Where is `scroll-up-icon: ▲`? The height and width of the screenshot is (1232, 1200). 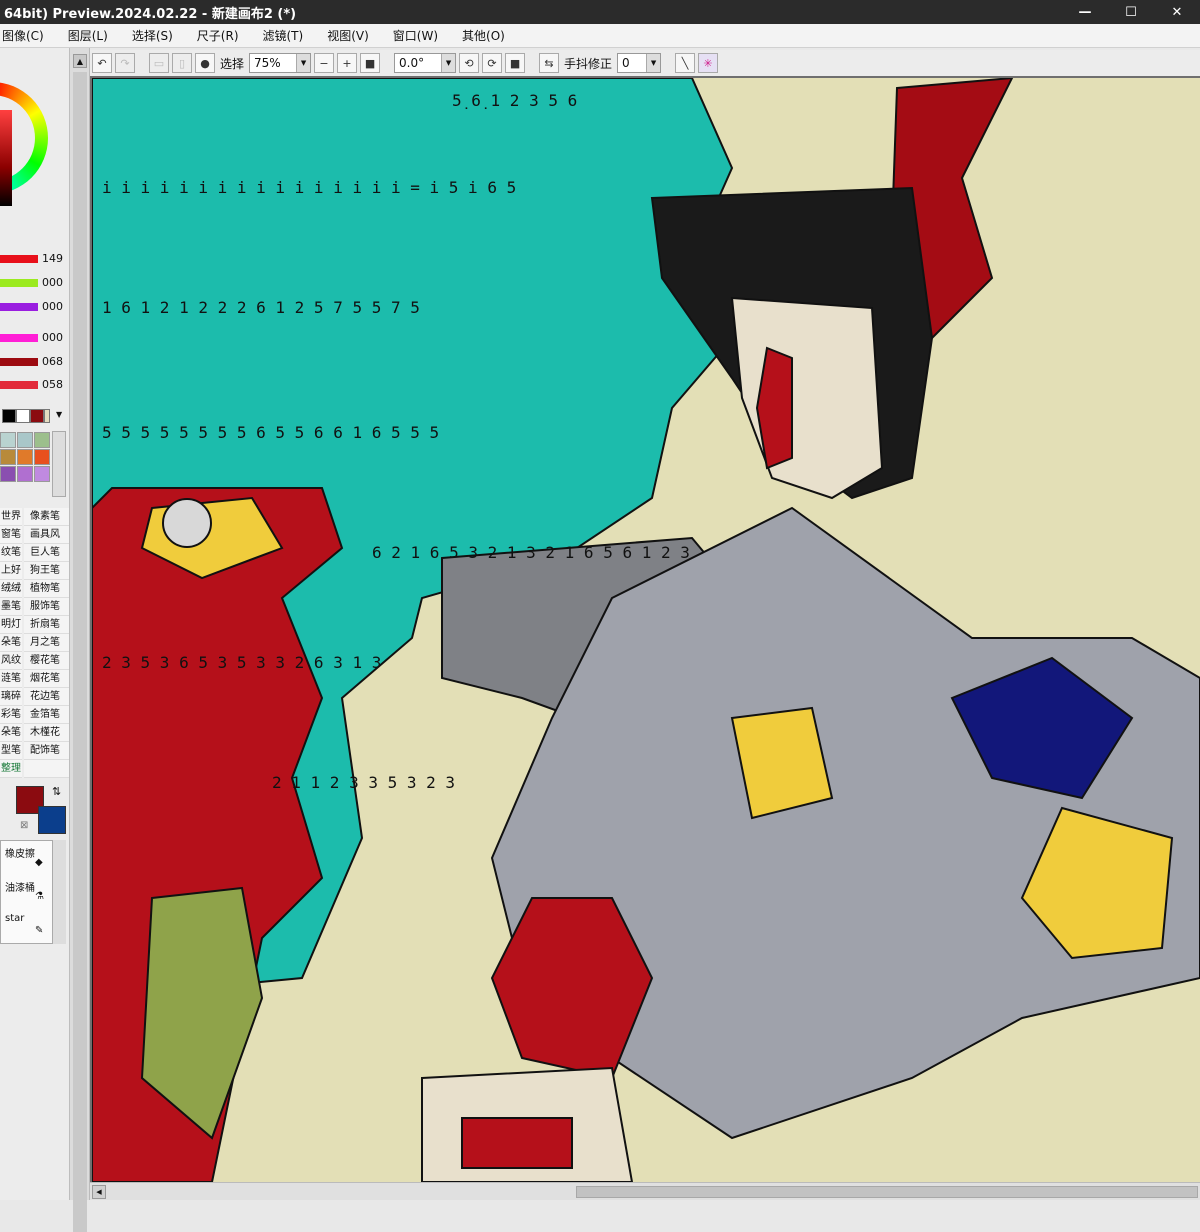 scroll-up-icon: ▲ is located at coordinates (80, 61).